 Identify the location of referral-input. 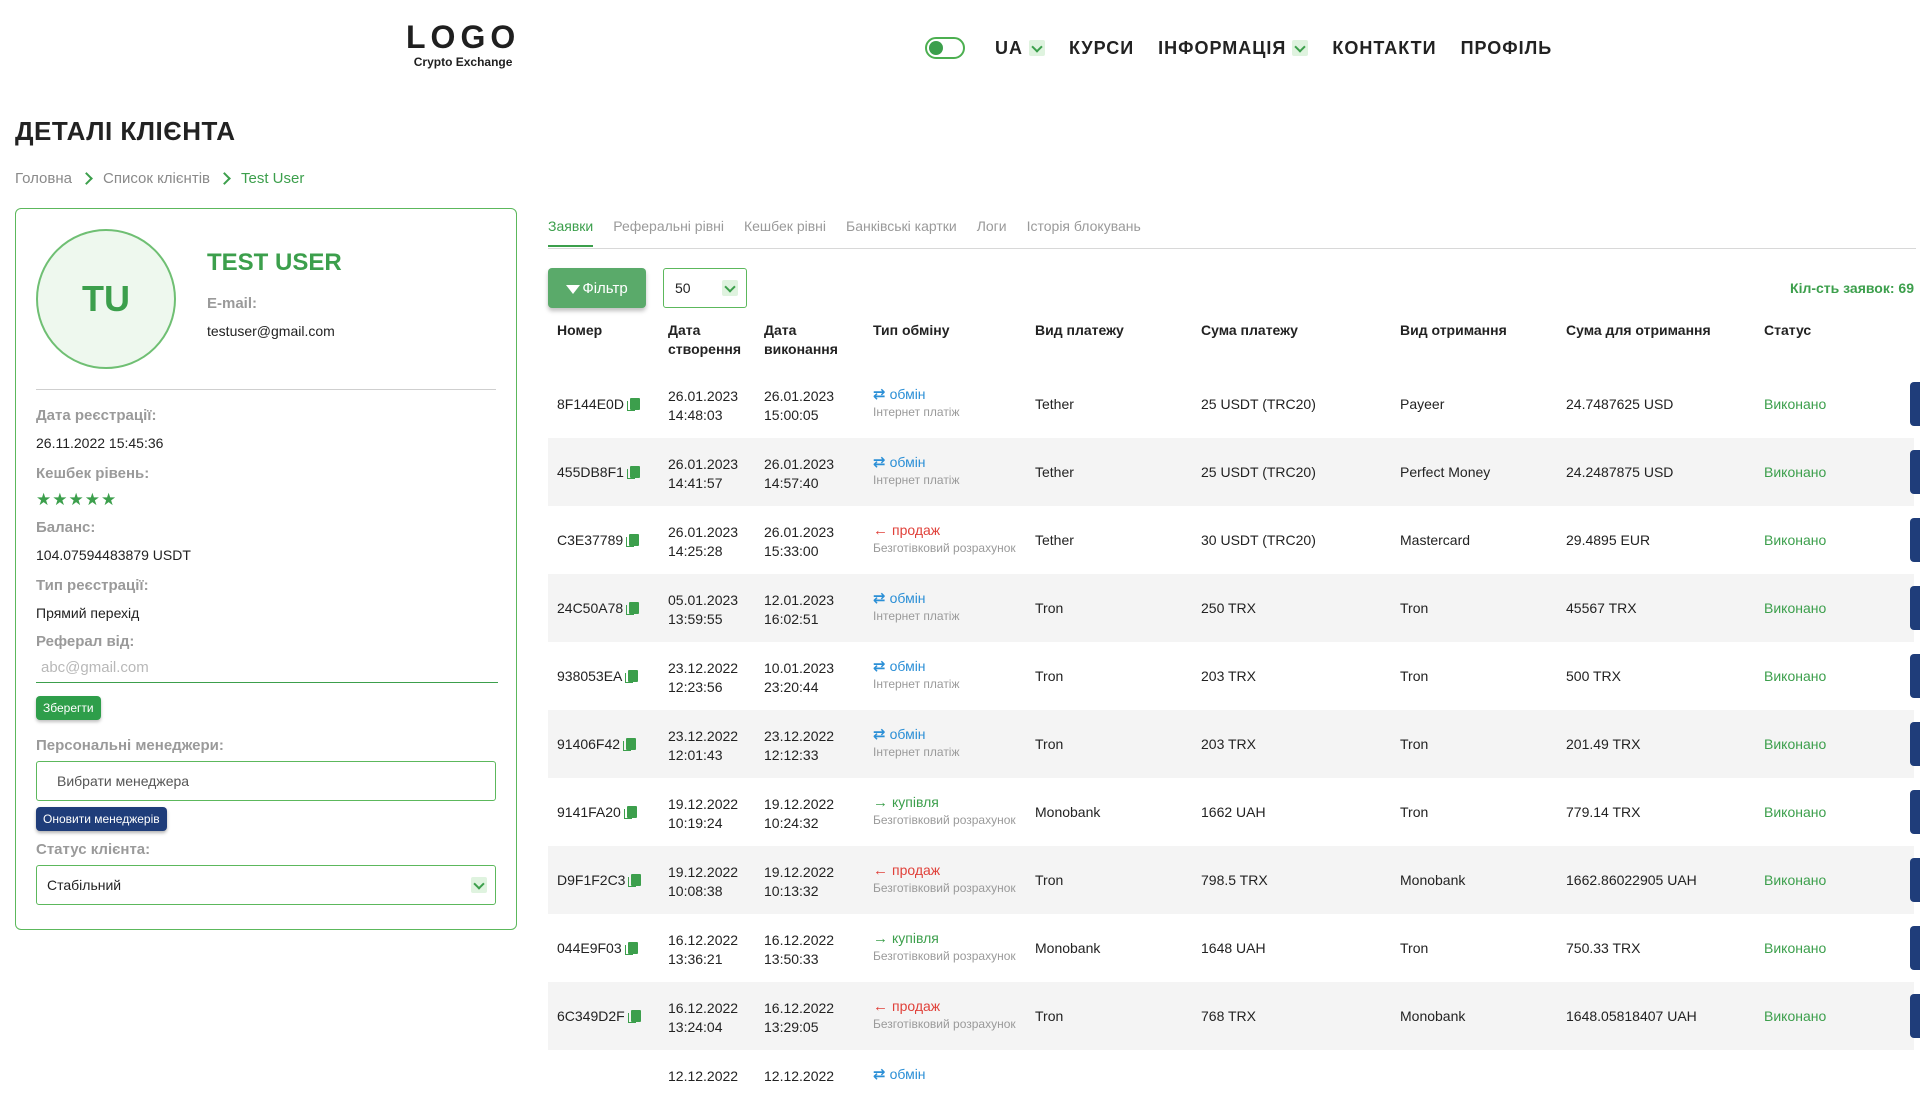
(267, 668).